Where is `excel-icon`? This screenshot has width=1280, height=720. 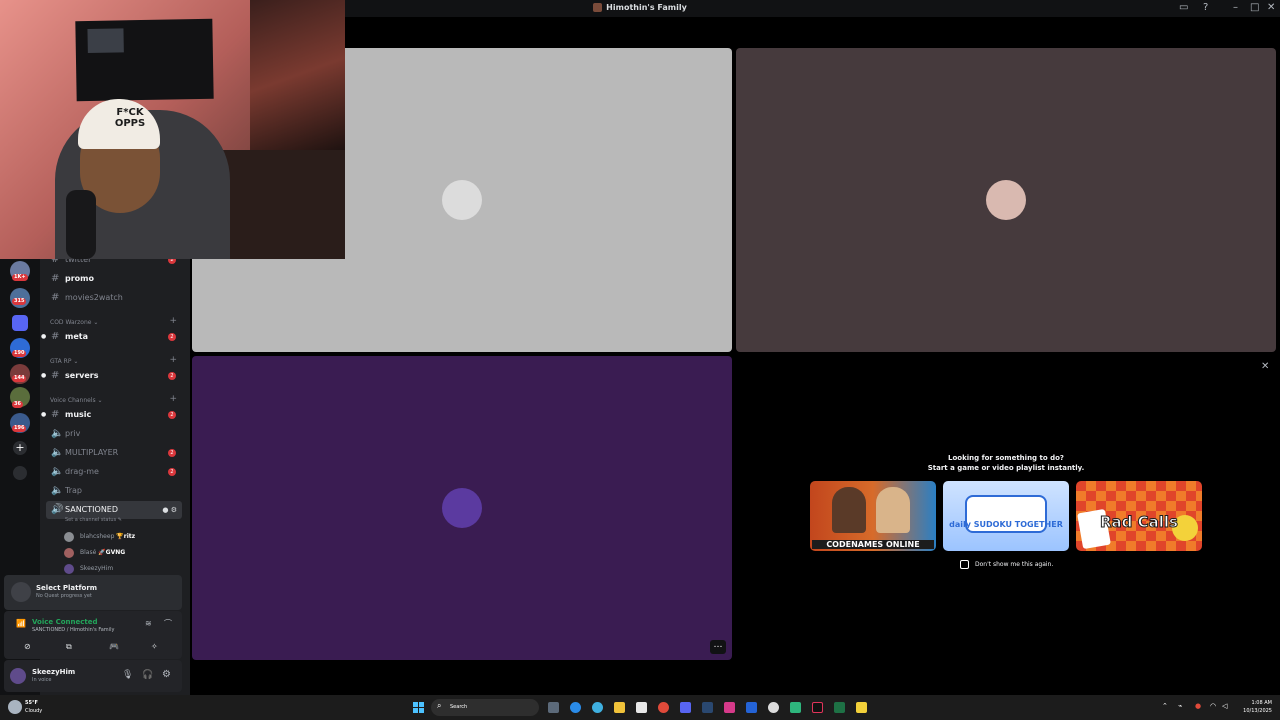
excel-icon is located at coordinates (839, 707).